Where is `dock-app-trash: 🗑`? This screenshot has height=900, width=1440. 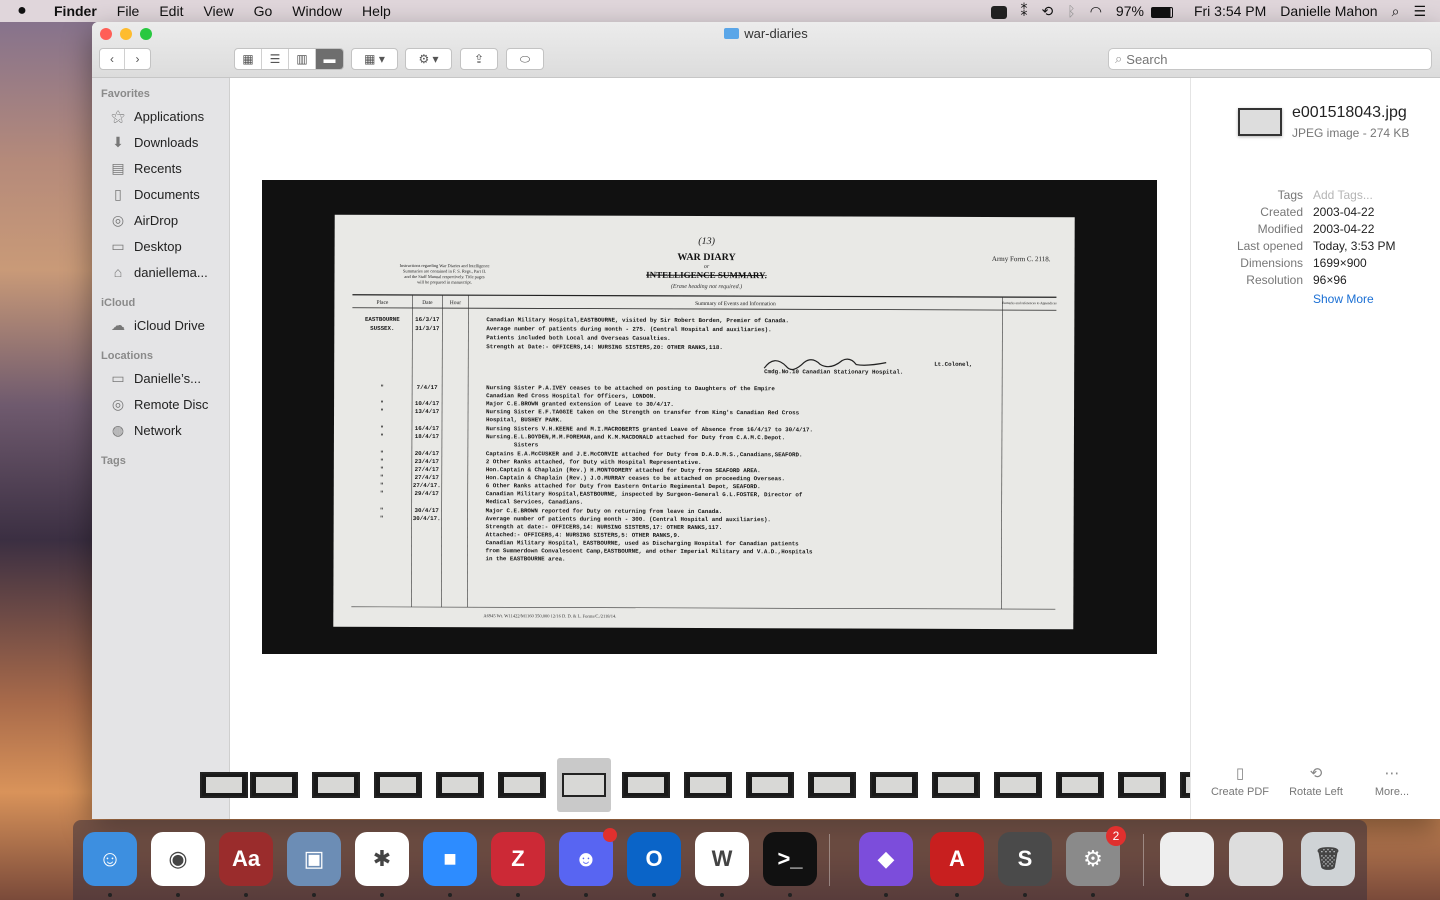 dock-app-trash: 🗑 is located at coordinates (1328, 859).